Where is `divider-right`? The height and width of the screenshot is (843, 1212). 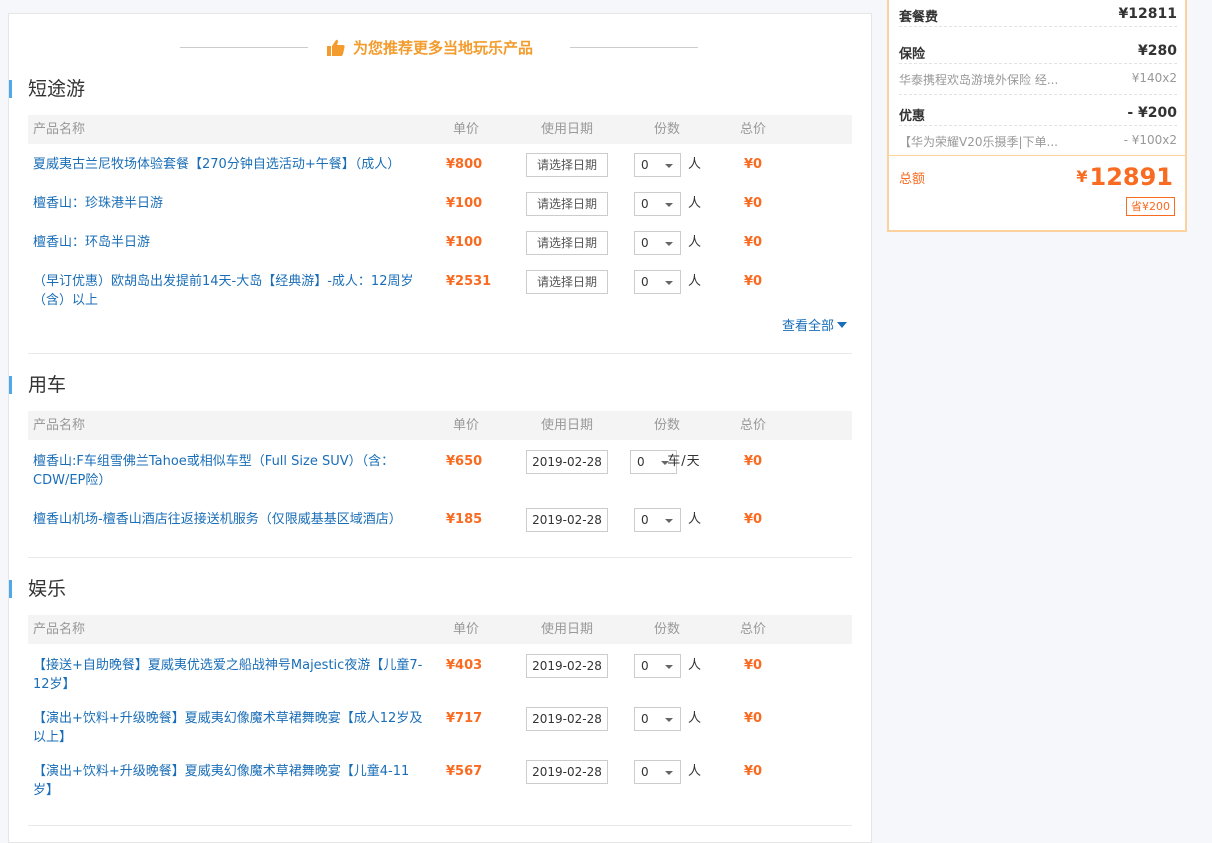 divider-right is located at coordinates (634, 47).